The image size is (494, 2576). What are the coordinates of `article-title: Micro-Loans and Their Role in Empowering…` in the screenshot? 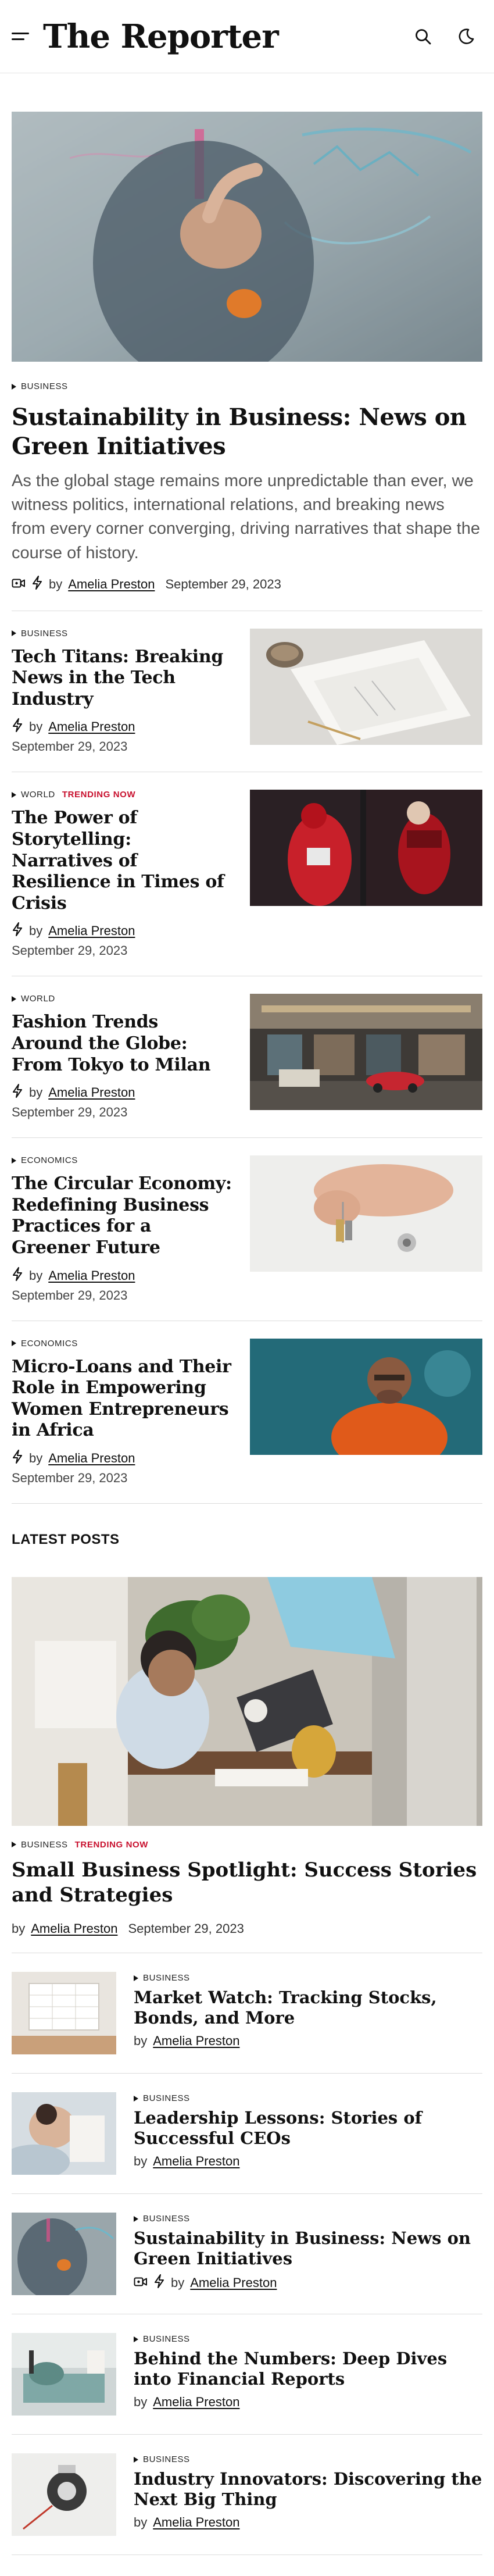 It's located at (122, 1400).